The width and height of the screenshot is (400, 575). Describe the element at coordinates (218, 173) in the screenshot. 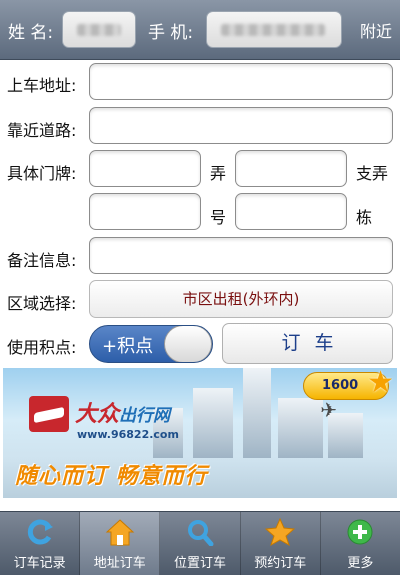

I see `lane-unit: 弄` at that location.